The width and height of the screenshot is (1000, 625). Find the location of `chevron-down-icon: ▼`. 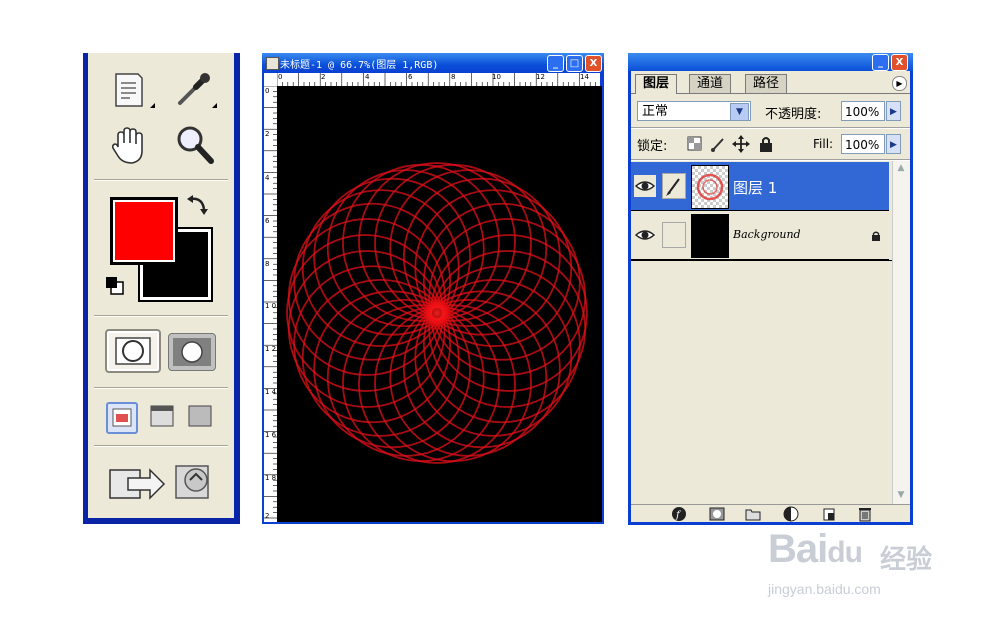

chevron-down-icon: ▼ is located at coordinates (739, 112).